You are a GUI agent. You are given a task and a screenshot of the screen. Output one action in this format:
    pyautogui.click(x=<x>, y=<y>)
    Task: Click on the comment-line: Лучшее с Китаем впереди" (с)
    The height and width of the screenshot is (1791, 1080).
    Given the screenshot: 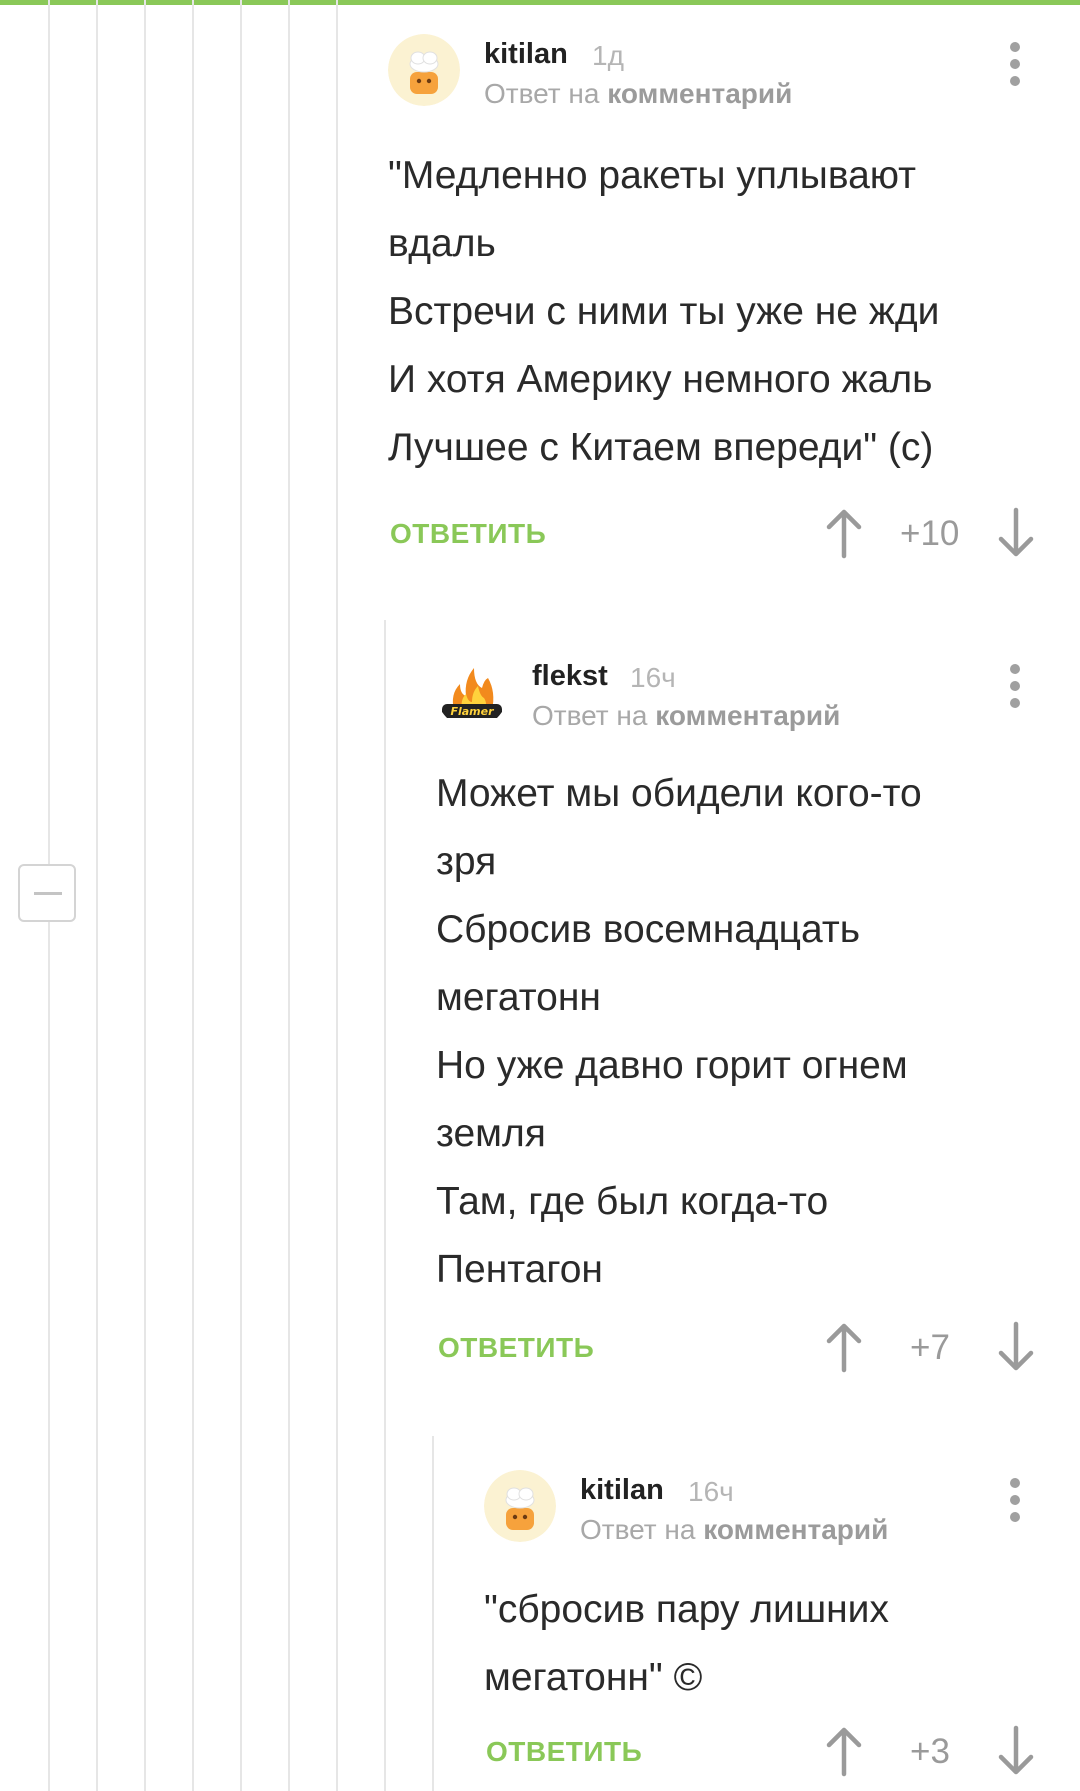 What is the action you would take?
    pyautogui.click(x=661, y=447)
    